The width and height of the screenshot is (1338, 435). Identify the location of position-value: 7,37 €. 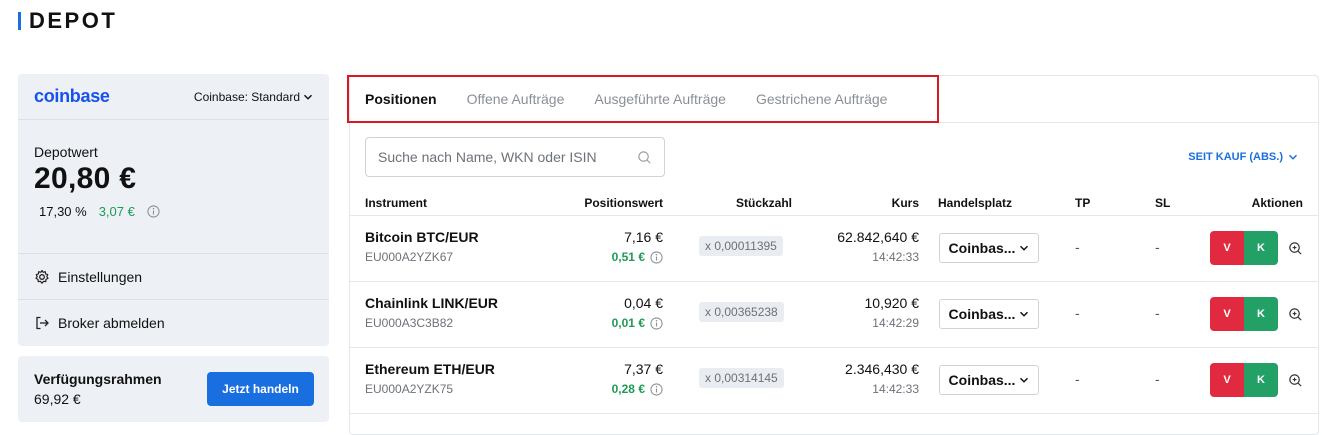
(643, 369).